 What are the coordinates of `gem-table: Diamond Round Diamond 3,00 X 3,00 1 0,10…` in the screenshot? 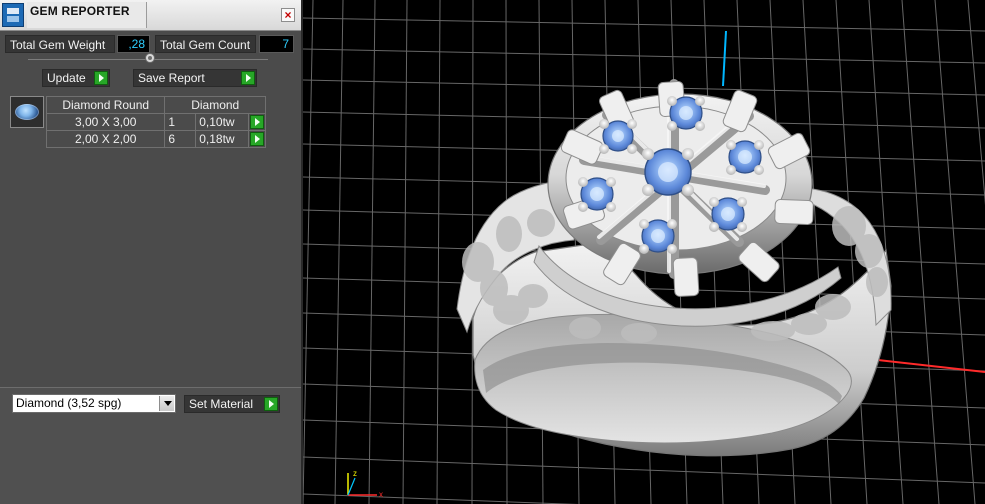 It's located at (155, 122).